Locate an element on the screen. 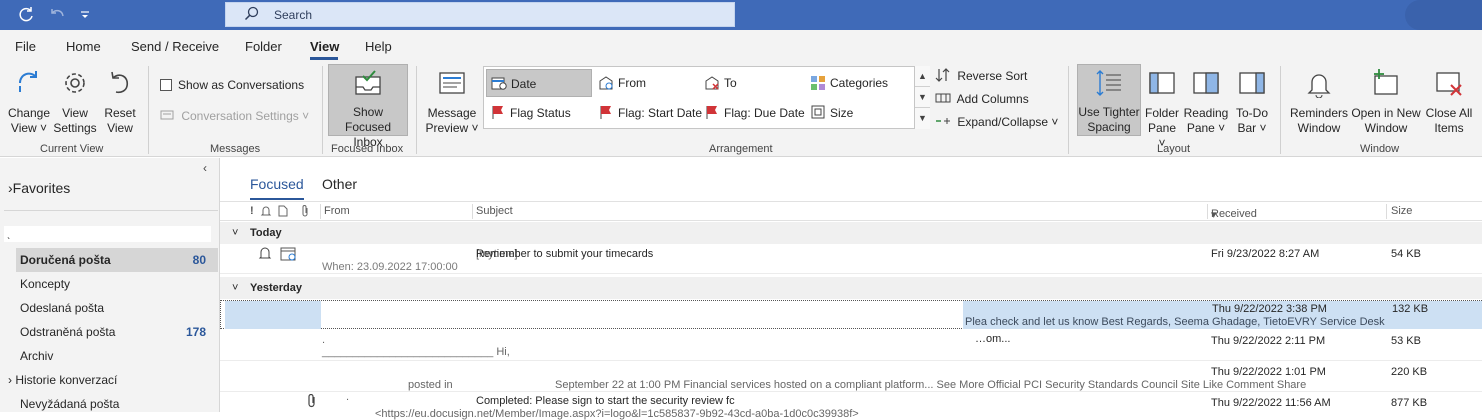  gallery-scroll-down: ▼ is located at coordinates (922, 97).